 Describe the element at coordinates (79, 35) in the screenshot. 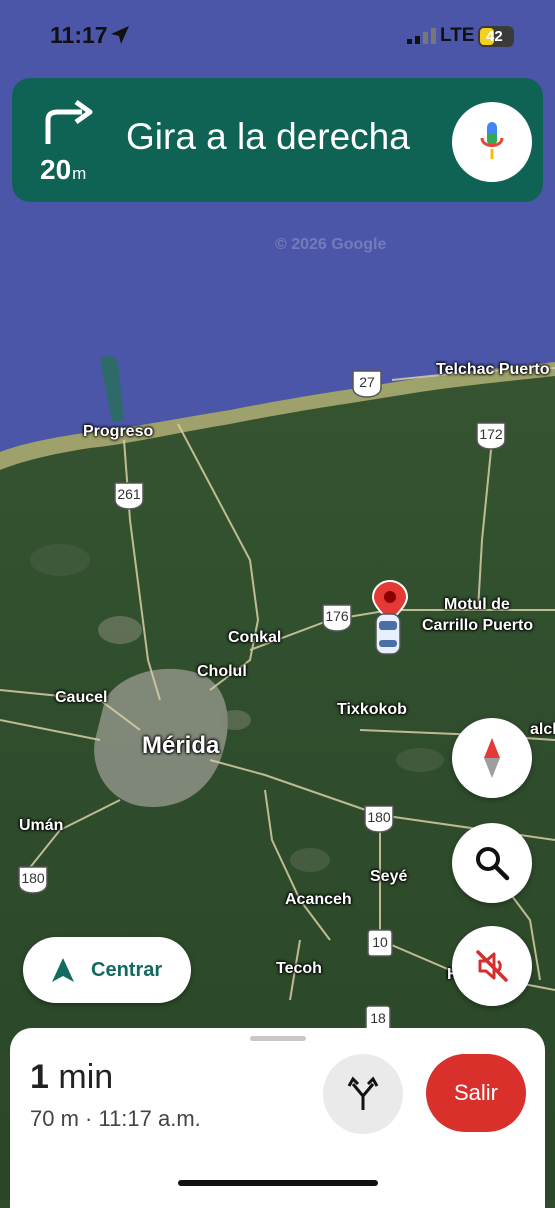

I see `clock: 11:17` at that location.